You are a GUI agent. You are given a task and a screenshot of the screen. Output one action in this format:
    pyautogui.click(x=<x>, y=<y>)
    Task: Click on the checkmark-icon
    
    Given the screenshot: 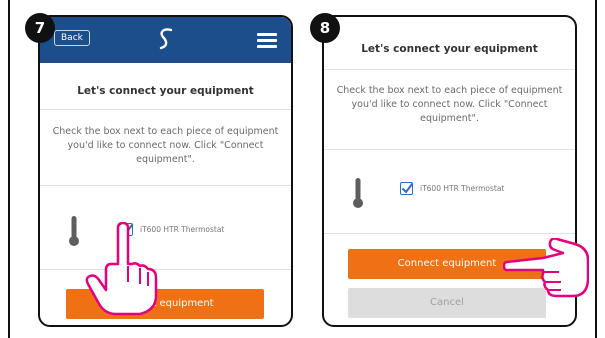 What is the action you would take?
    pyautogui.click(x=407, y=188)
    